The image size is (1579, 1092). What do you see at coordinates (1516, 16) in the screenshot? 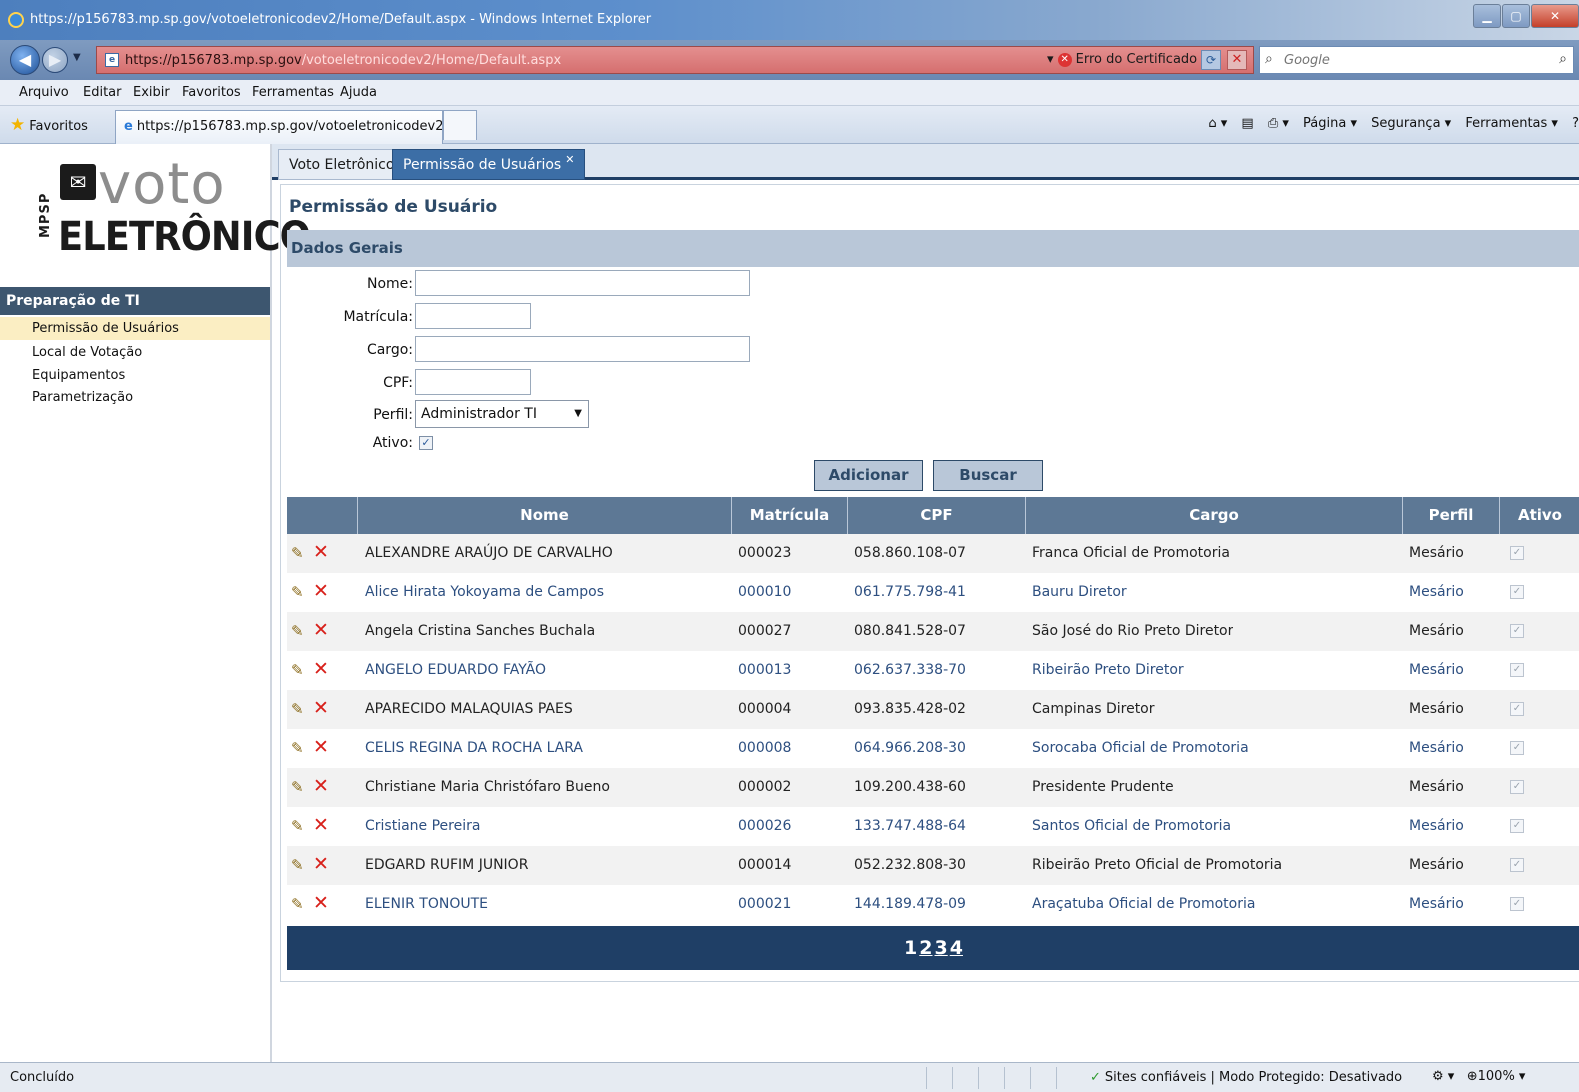
I see `maximize-button: ▢` at bounding box center [1516, 16].